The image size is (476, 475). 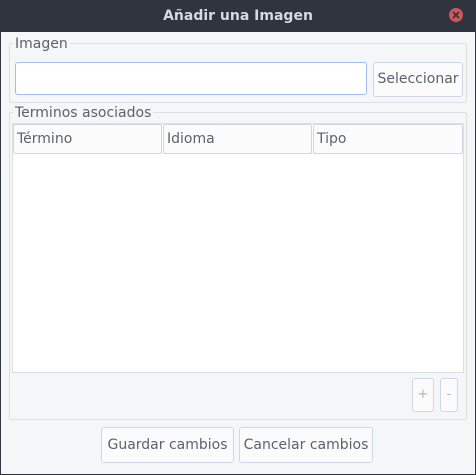 What do you see at coordinates (191, 78) in the screenshot?
I see `image-path-input` at bounding box center [191, 78].